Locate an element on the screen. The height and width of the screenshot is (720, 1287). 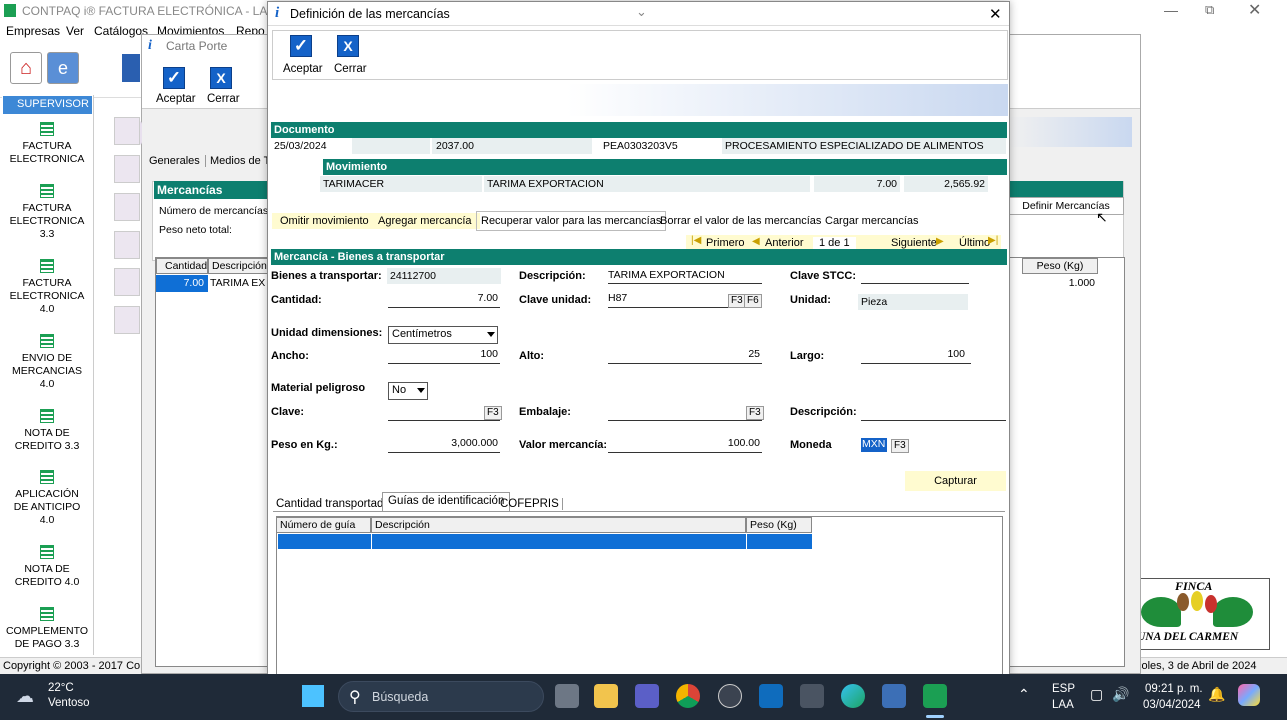
stcc-field is located at coordinates (915, 276).